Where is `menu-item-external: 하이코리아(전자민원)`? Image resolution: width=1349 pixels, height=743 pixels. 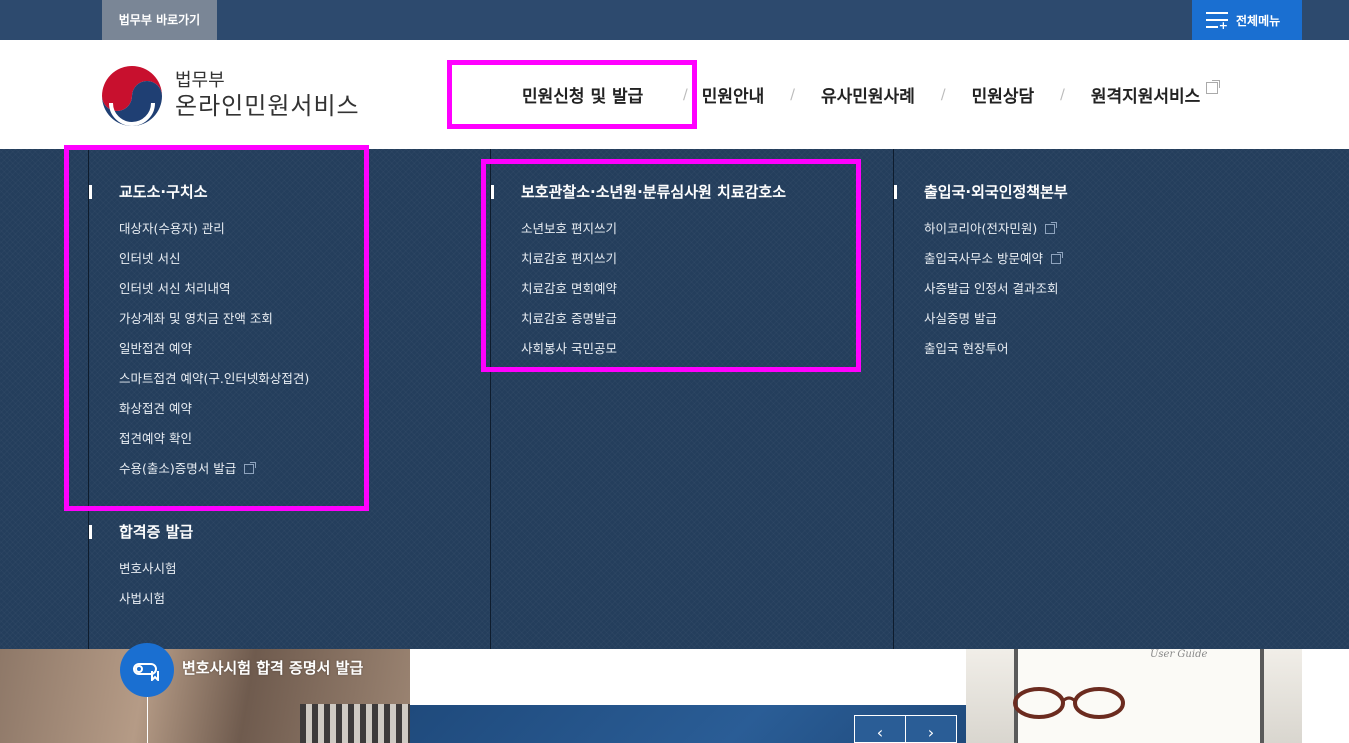
menu-item-external: 하이코리아(전자민원) is located at coordinates (996, 229).